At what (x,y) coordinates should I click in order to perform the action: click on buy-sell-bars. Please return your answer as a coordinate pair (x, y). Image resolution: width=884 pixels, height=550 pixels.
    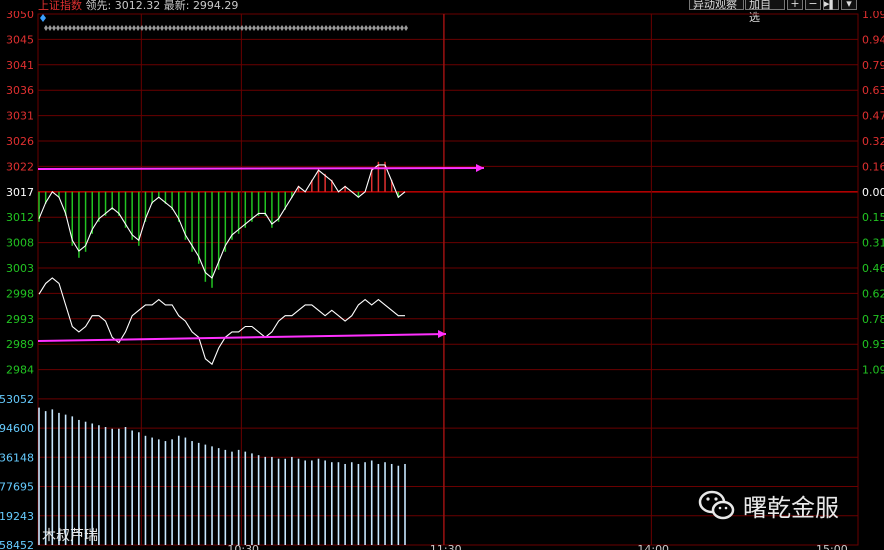
    Looking at the image, I should click on (219, 224).